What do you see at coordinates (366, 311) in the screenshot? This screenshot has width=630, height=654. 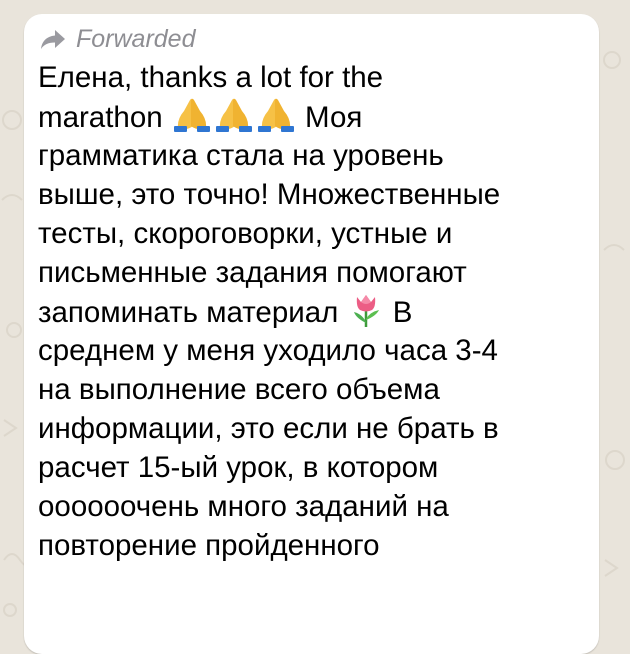 I see `tulip-emoji-icon` at bounding box center [366, 311].